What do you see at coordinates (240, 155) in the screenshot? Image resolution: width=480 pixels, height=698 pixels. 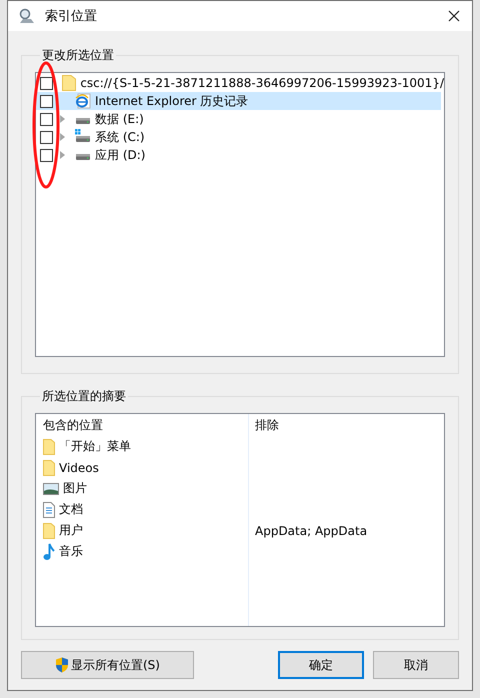 I see `tree-item: 应用 (D:)` at bounding box center [240, 155].